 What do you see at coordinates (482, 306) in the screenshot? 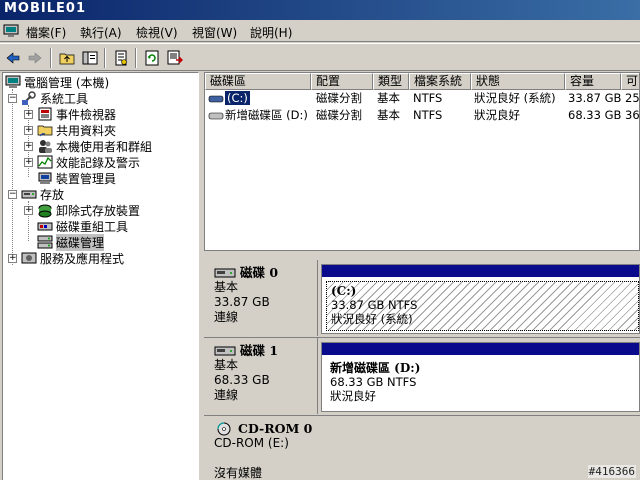
I see `partition-body: (C:) 33.87 GB NTFS 狀況良好 (系統)` at bounding box center [482, 306].